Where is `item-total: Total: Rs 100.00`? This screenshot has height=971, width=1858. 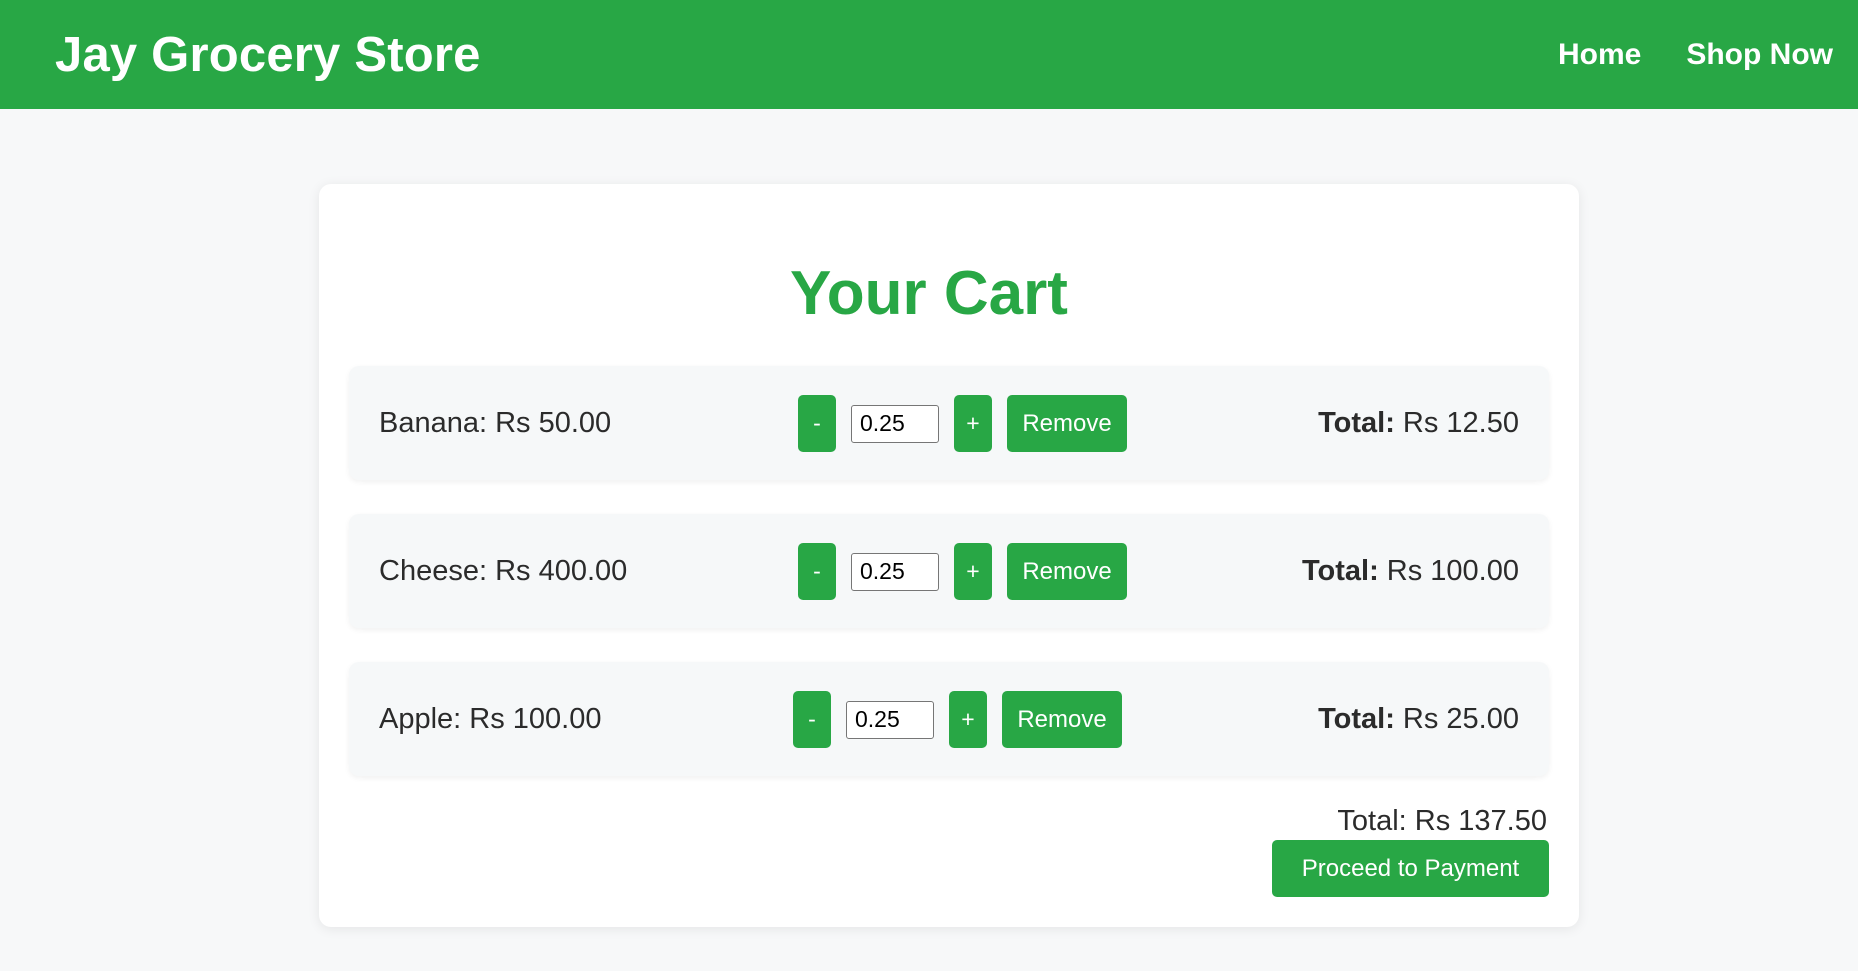 item-total: Total: Rs 100.00 is located at coordinates (1410, 571).